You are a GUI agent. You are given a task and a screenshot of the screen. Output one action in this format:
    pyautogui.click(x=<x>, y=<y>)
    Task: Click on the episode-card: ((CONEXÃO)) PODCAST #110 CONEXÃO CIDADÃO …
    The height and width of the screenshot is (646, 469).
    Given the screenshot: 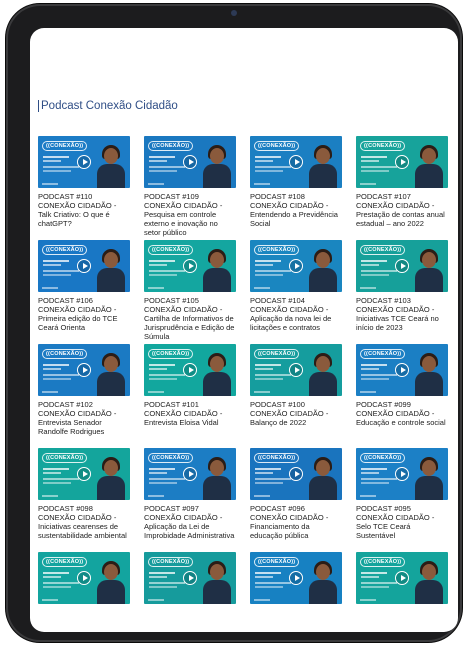 What is the action you would take?
    pyautogui.click(x=84, y=188)
    